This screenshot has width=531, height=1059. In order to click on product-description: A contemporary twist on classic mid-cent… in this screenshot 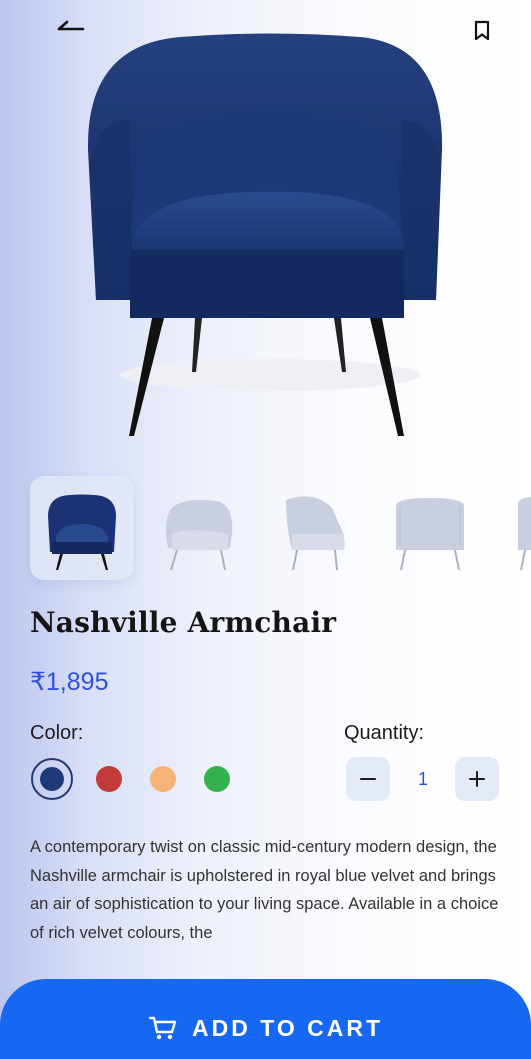, I will do `click(264, 890)`.